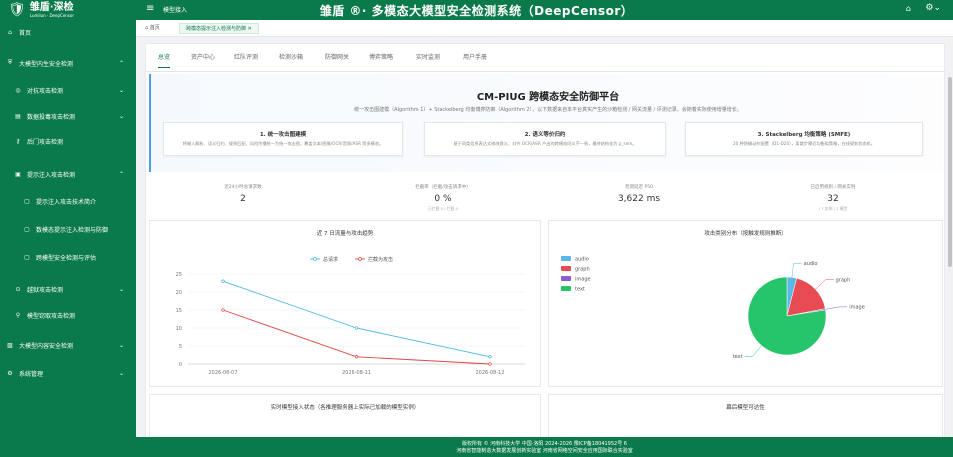 Image resolution: width=953 pixels, height=457 pixels. I want to click on y-tick-label: 15, so click(179, 311).